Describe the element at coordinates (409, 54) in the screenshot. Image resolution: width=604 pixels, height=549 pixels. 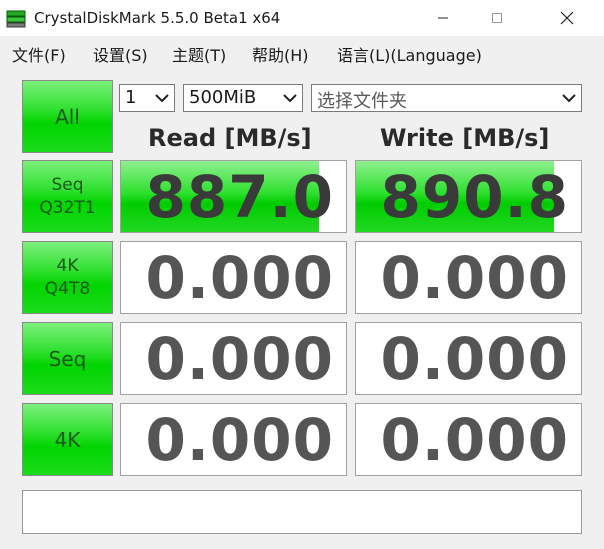
I see `menu-language: 语言(L)(Language)` at that location.